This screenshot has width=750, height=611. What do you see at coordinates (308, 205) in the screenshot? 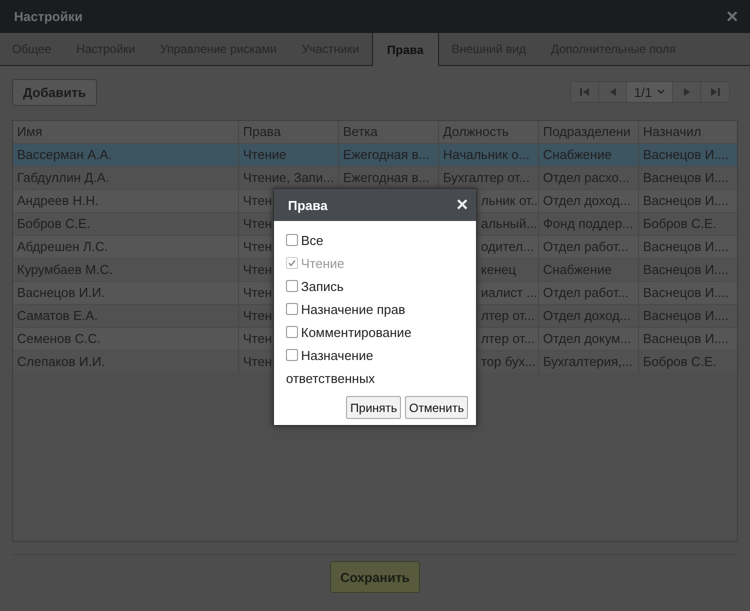
I see `dialog-title: Права` at bounding box center [308, 205].